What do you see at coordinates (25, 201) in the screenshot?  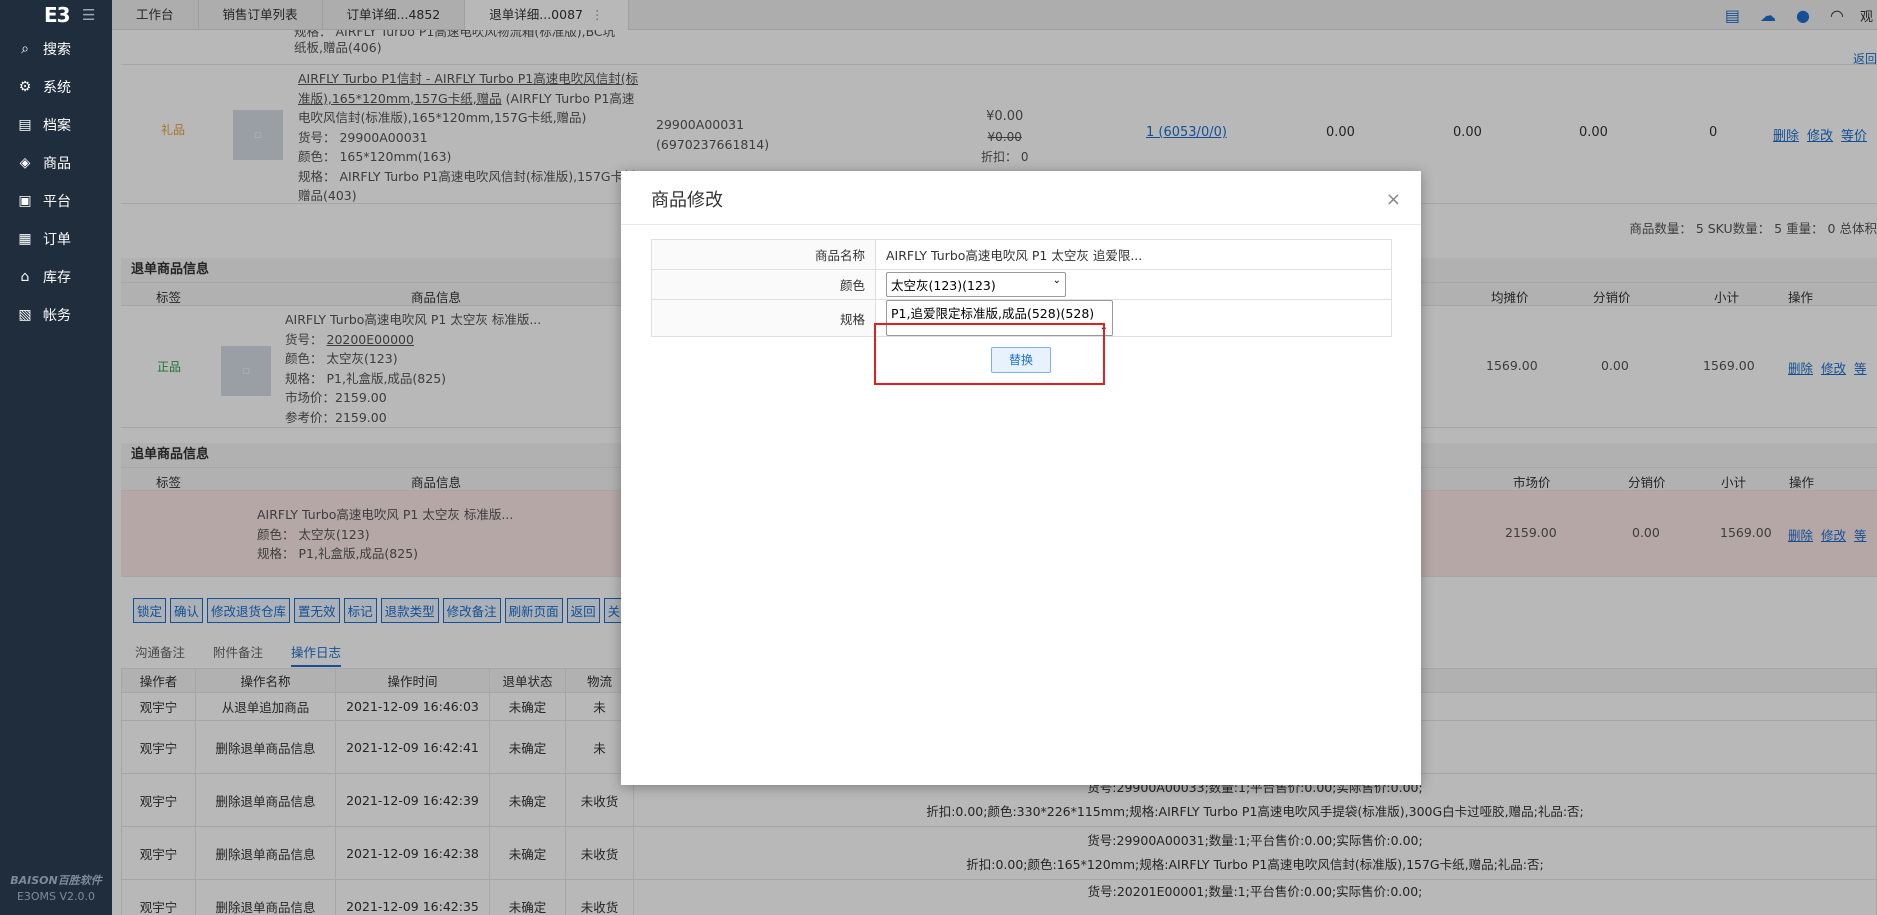 I see `server-icon: ▣` at bounding box center [25, 201].